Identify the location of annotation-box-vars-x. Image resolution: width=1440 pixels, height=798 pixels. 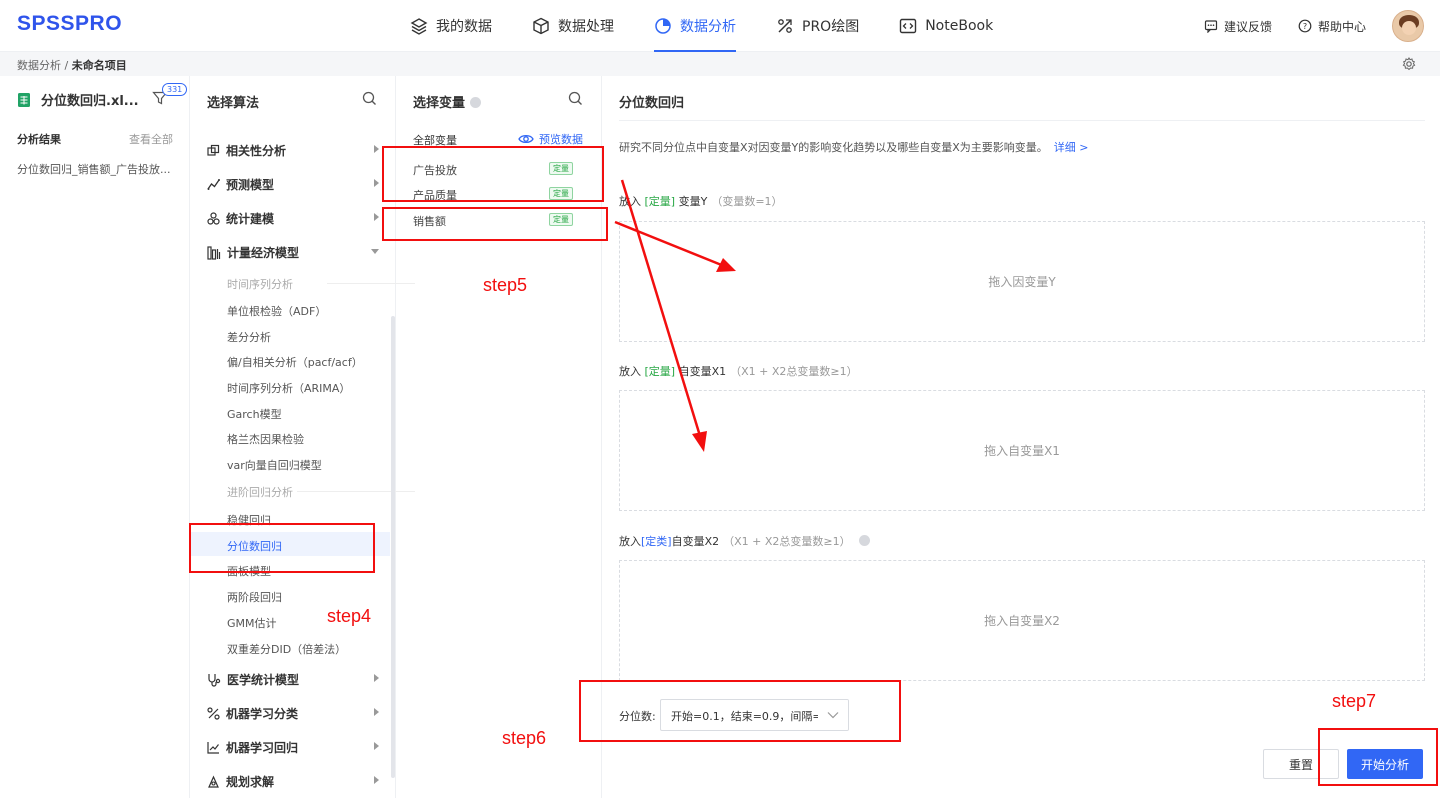
(493, 174).